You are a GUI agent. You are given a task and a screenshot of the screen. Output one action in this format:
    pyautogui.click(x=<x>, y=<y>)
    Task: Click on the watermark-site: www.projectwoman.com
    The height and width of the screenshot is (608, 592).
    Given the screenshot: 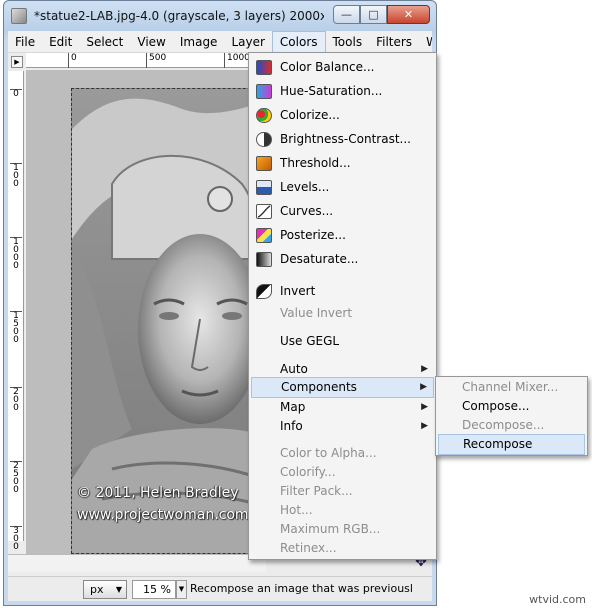 What is the action you would take?
    pyautogui.click(x=163, y=515)
    